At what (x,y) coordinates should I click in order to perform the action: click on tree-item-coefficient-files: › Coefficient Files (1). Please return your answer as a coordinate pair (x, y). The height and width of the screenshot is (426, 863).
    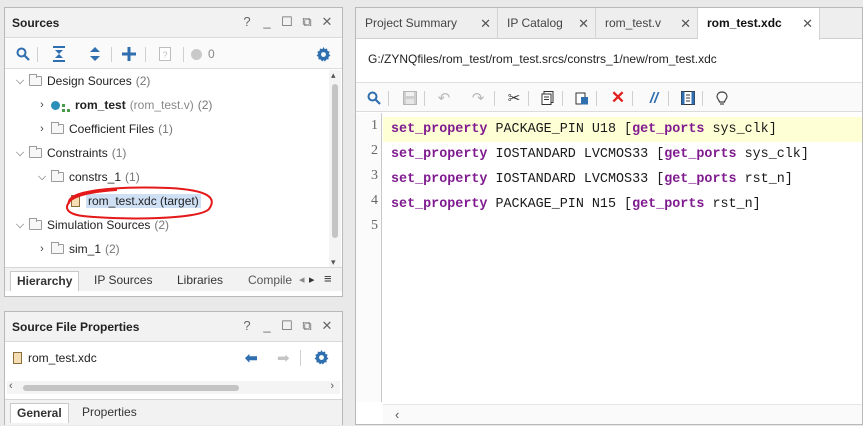
    Looking at the image, I should click on (166, 129).